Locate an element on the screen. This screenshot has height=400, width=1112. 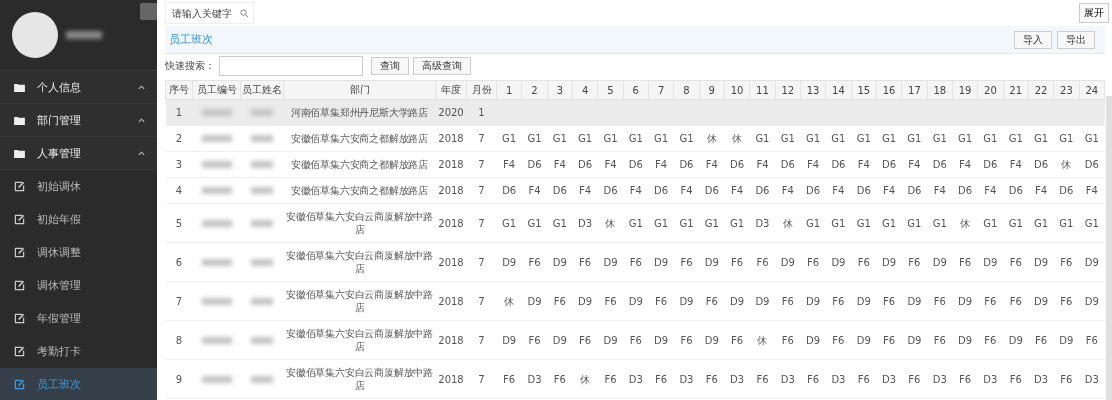
sidebar-item: 考勤打卡 is located at coordinates (78, 351).